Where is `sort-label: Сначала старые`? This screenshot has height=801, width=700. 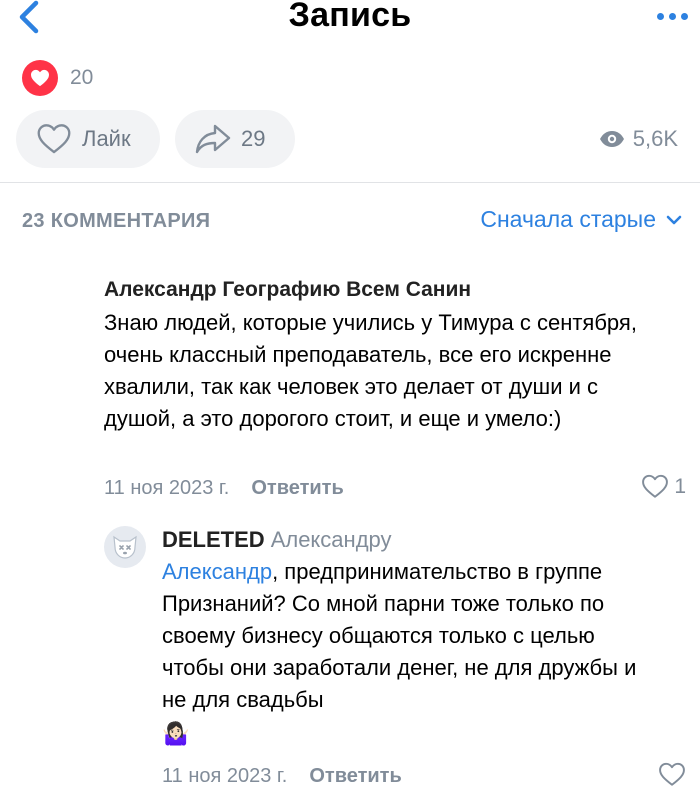 sort-label: Сначала старые is located at coordinates (568, 219).